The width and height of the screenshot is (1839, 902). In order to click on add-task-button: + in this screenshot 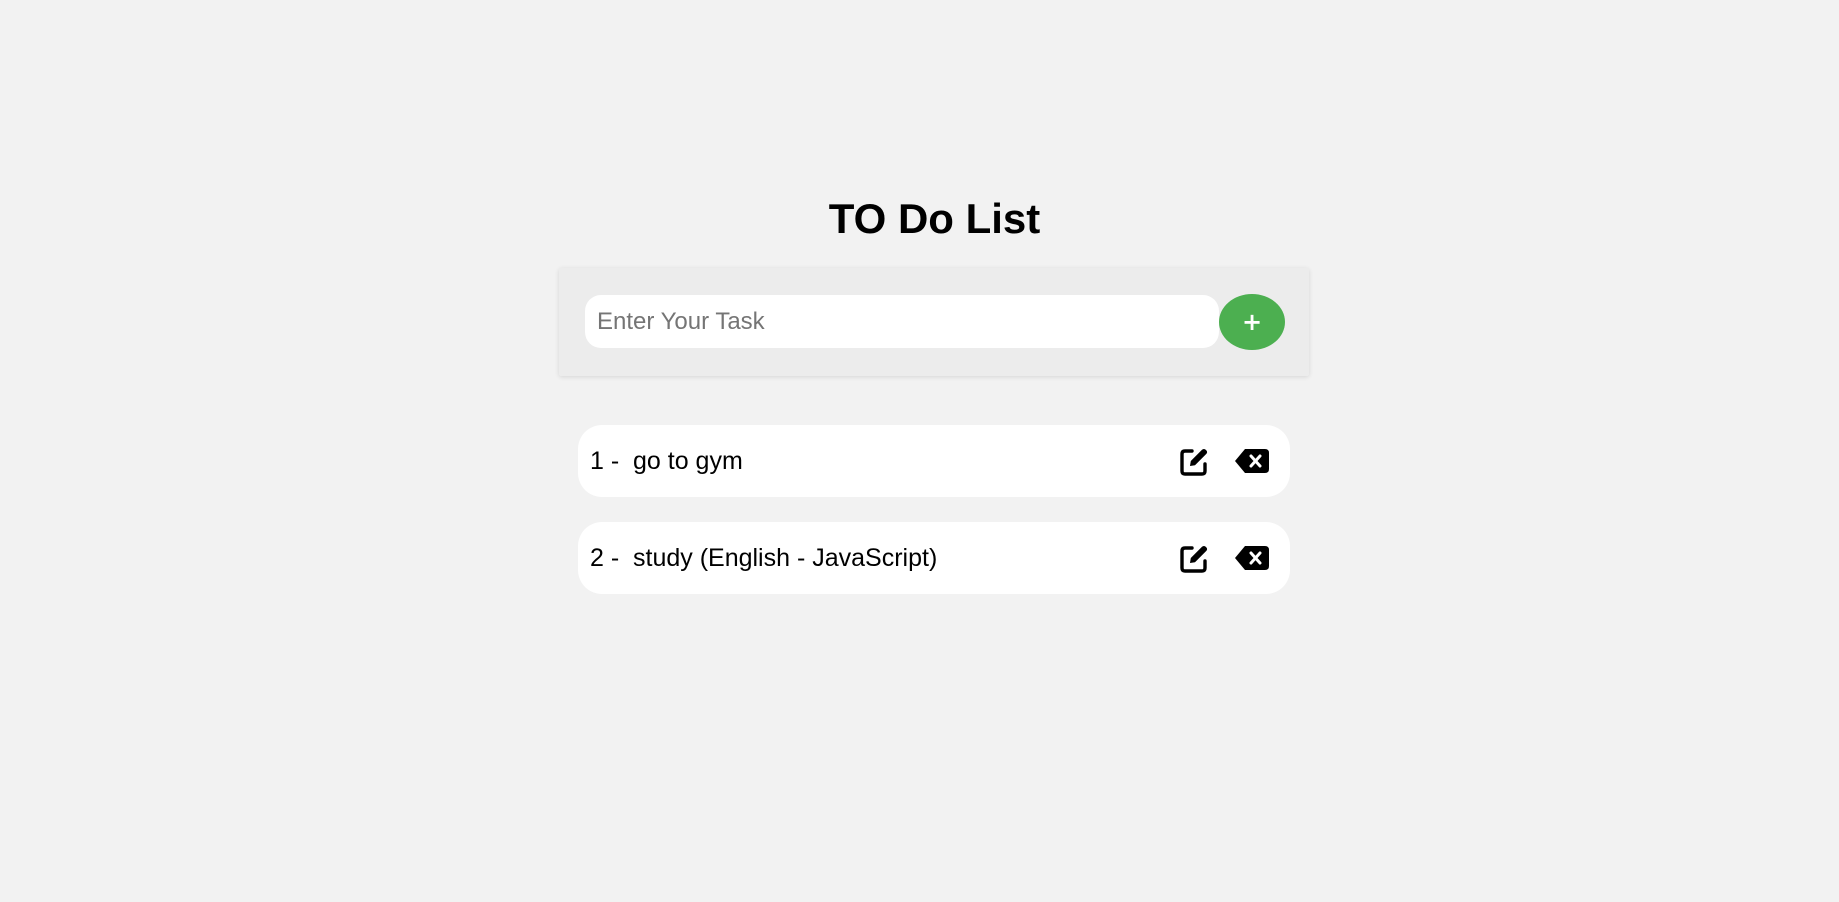, I will do `click(1252, 322)`.